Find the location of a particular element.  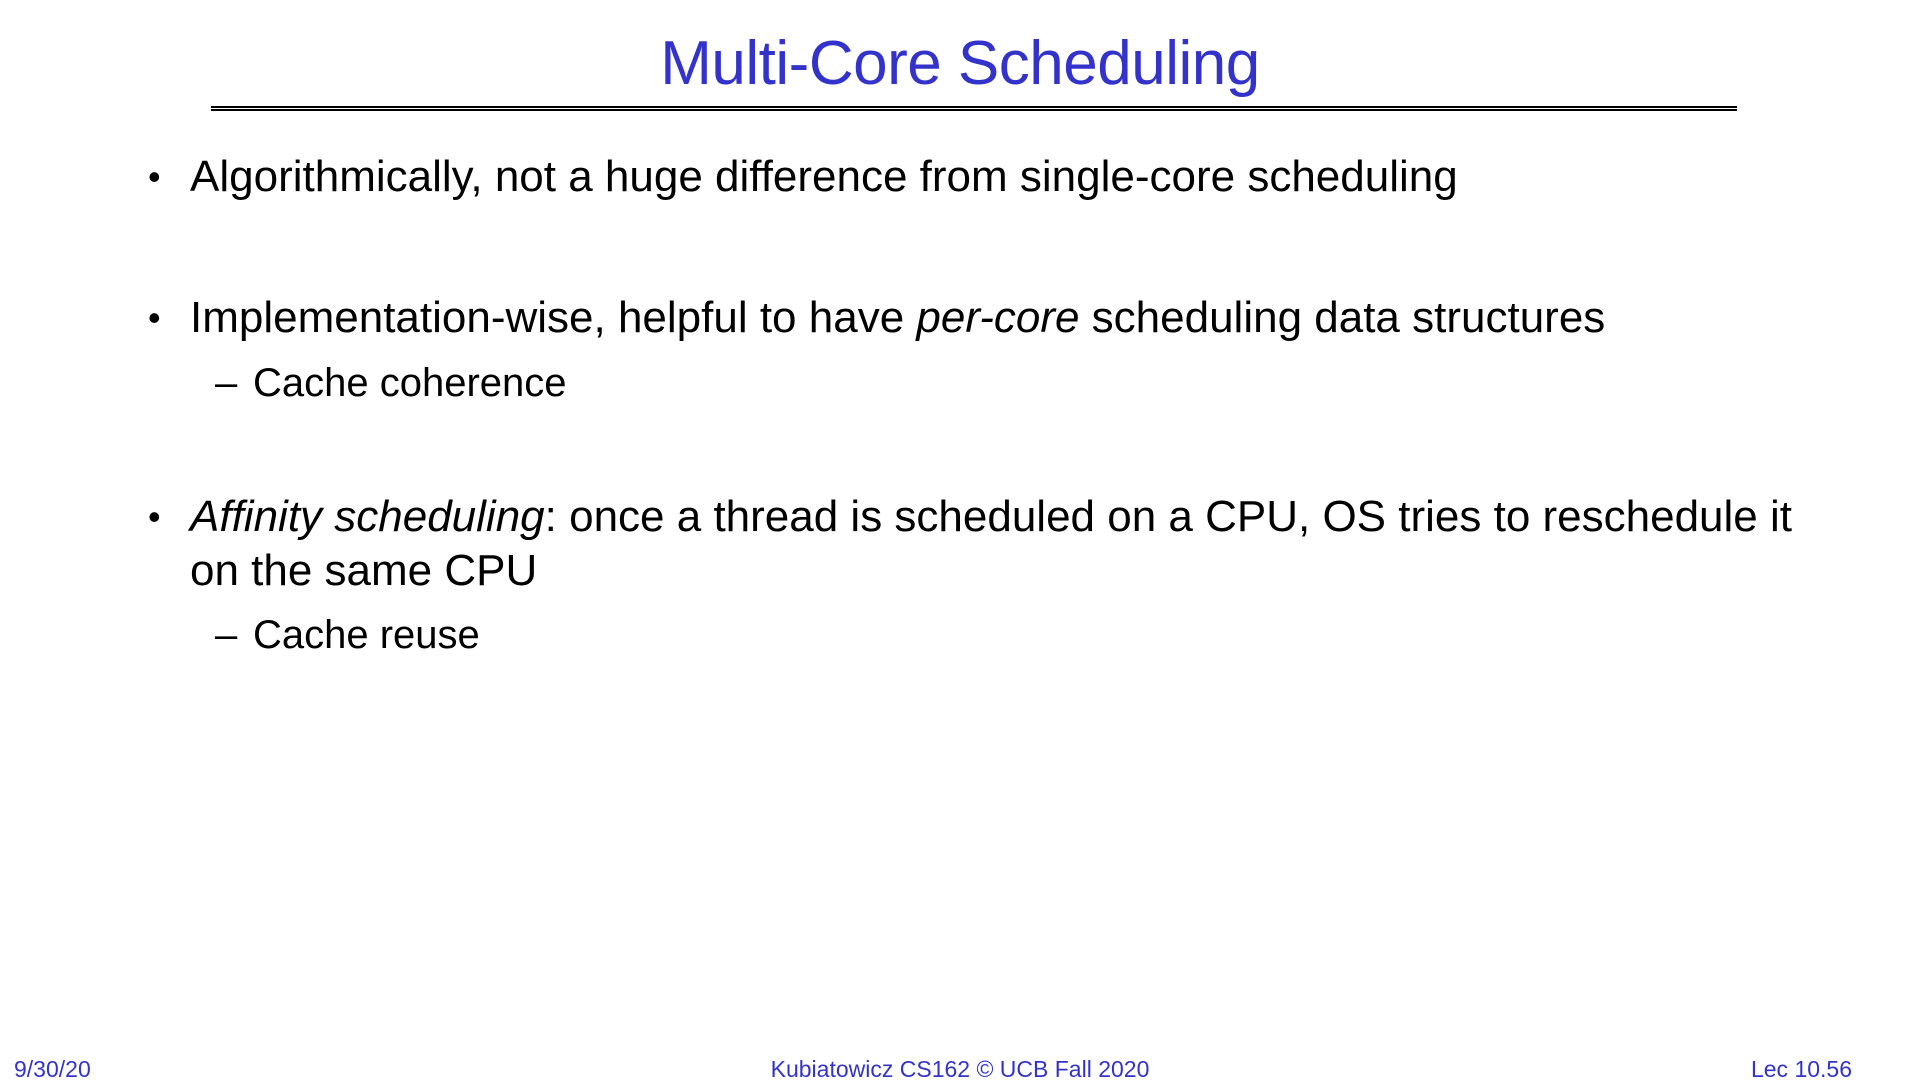

title-divider is located at coordinates (974, 108).